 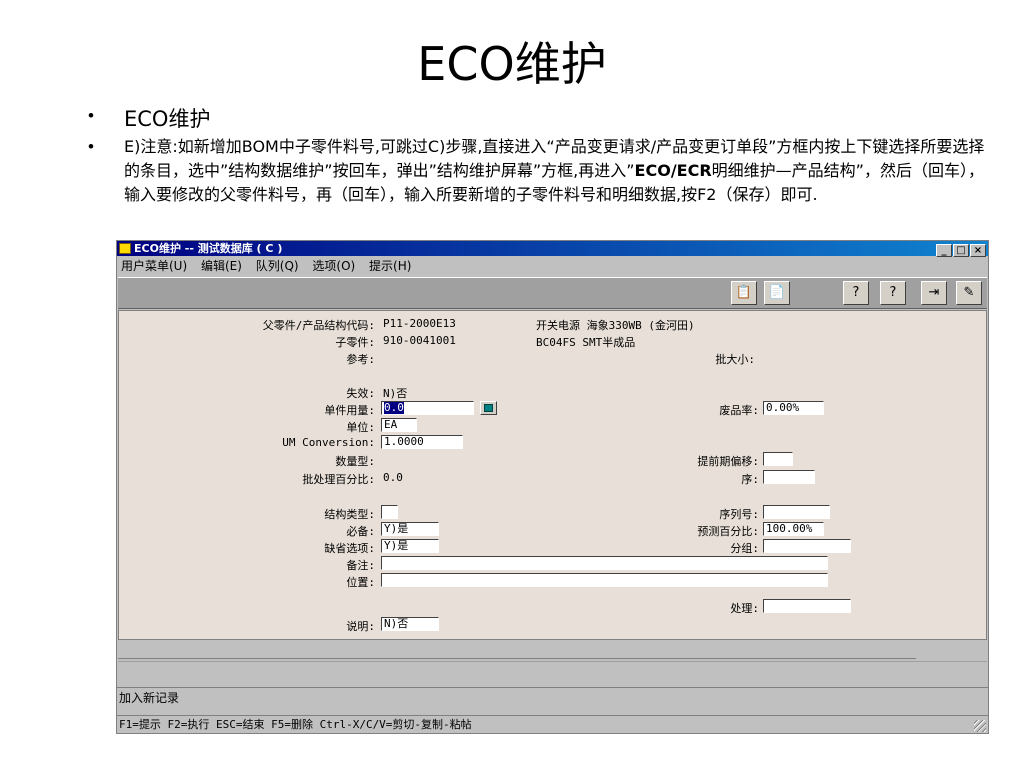 I want to click on help-button: ?, so click(x=856, y=293).